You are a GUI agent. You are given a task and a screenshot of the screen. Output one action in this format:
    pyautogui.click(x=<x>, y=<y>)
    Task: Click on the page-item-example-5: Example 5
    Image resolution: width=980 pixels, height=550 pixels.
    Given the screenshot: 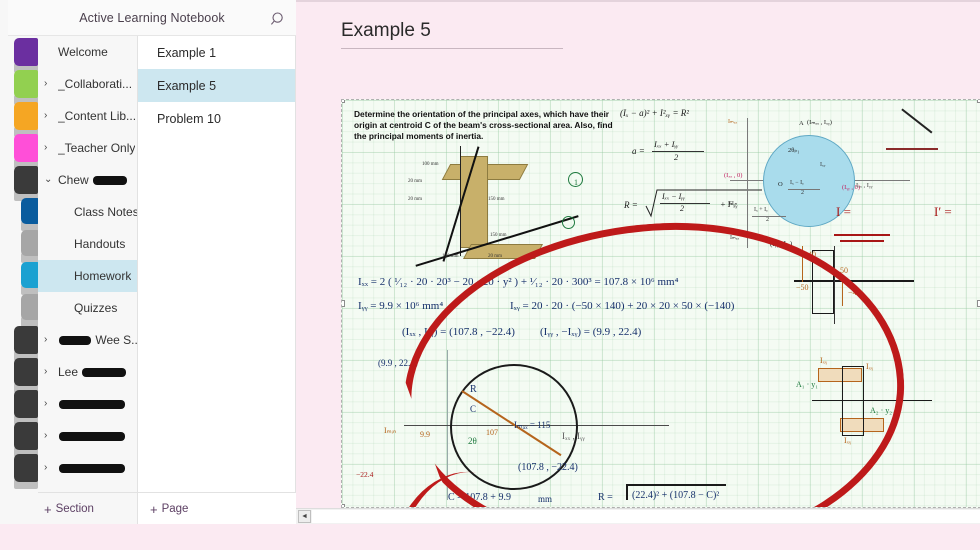 What is the action you would take?
    pyautogui.click(x=216, y=85)
    